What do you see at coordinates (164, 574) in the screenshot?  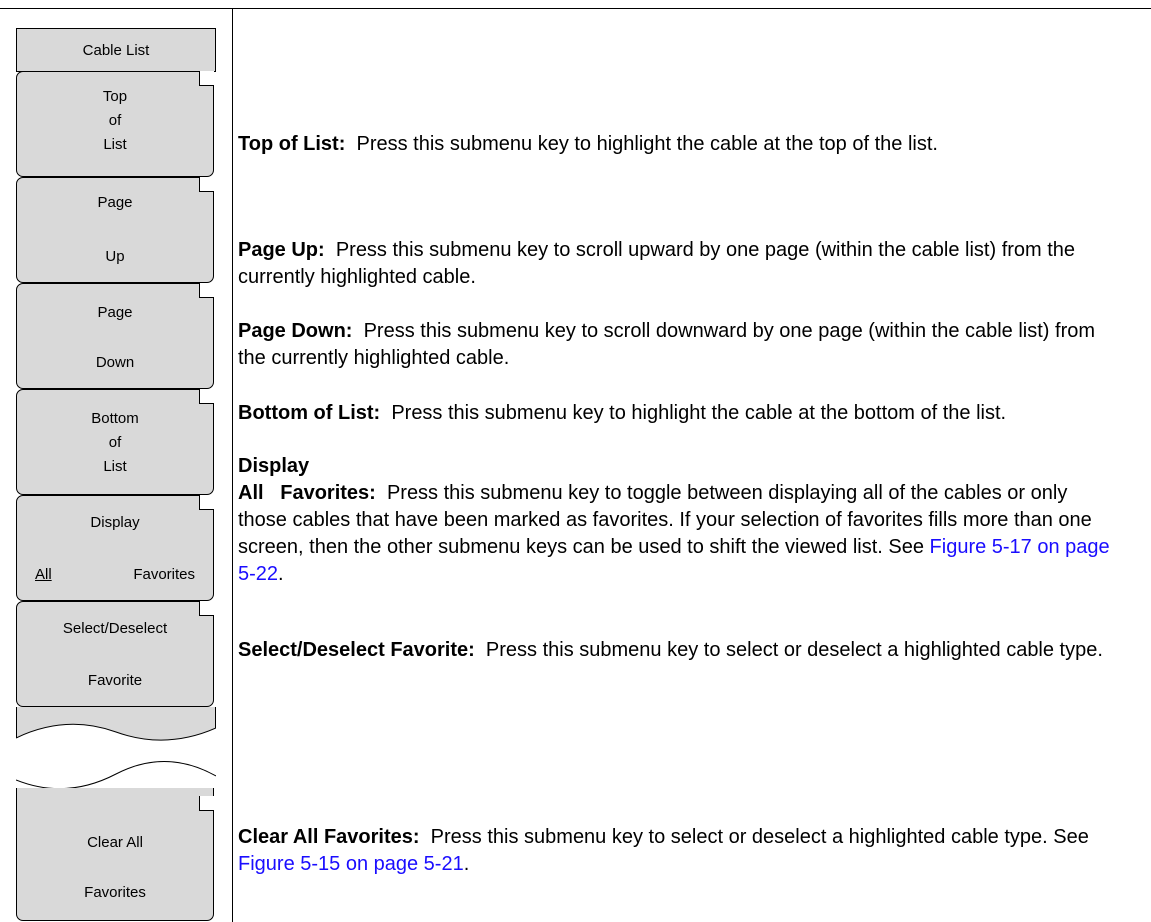 I see `toggle-option-favorites: Favorites` at bounding box center [164, 574].